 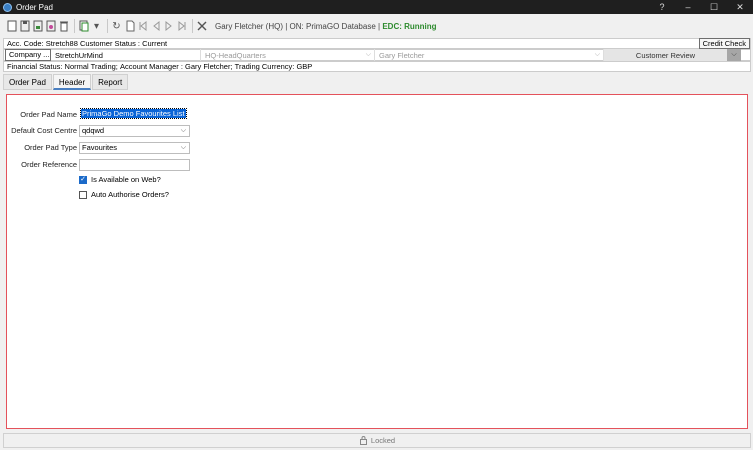 I want to click on order-pad-name-input: PrimaGo Demo Favourites List, so click(x=134, y=114).